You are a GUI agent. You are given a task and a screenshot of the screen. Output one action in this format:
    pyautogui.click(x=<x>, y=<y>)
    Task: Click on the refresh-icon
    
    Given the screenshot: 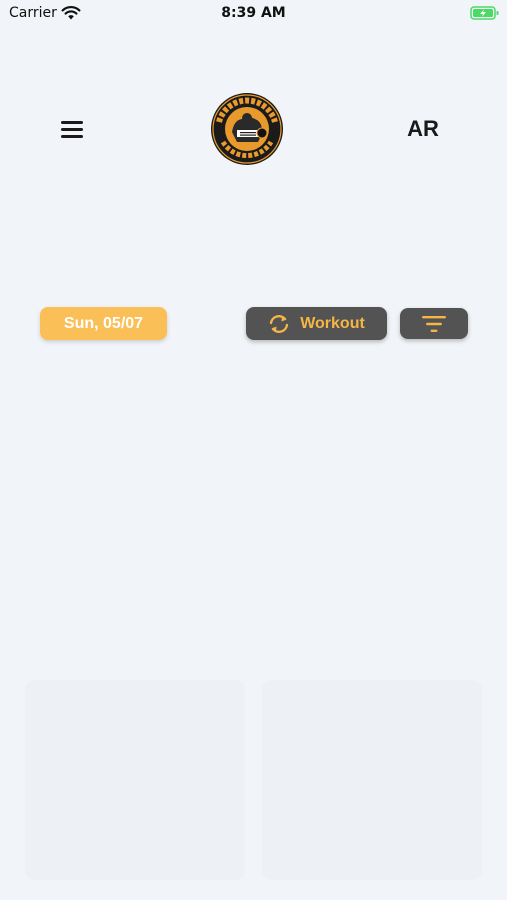 What is the action you would take?
    pyautogui.click(x=279, y=323)
    